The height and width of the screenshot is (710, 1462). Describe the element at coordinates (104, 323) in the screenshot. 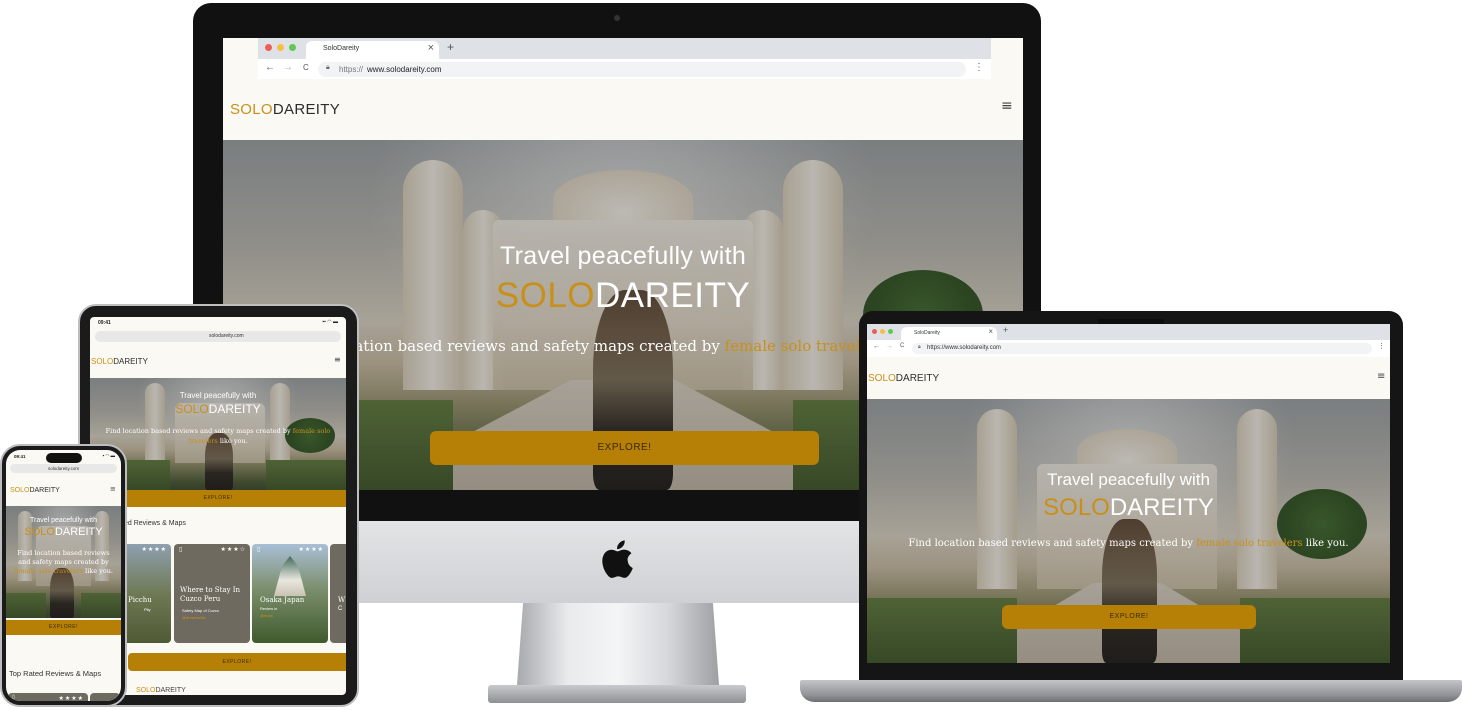

I see `tablet-status-time: 09:41` at that location.